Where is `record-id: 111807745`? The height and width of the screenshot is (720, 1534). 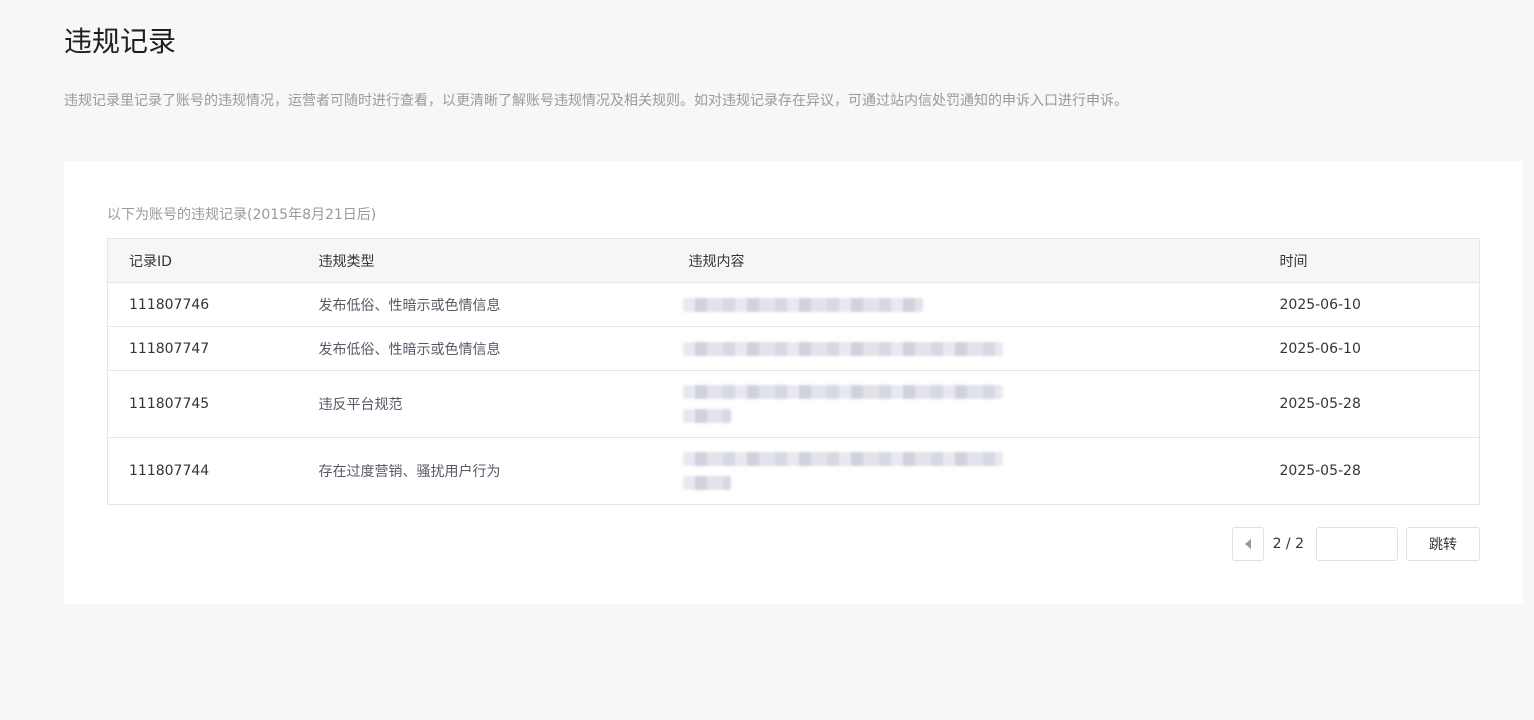 record-id: 111807745 is located at coordinates (213, 404).